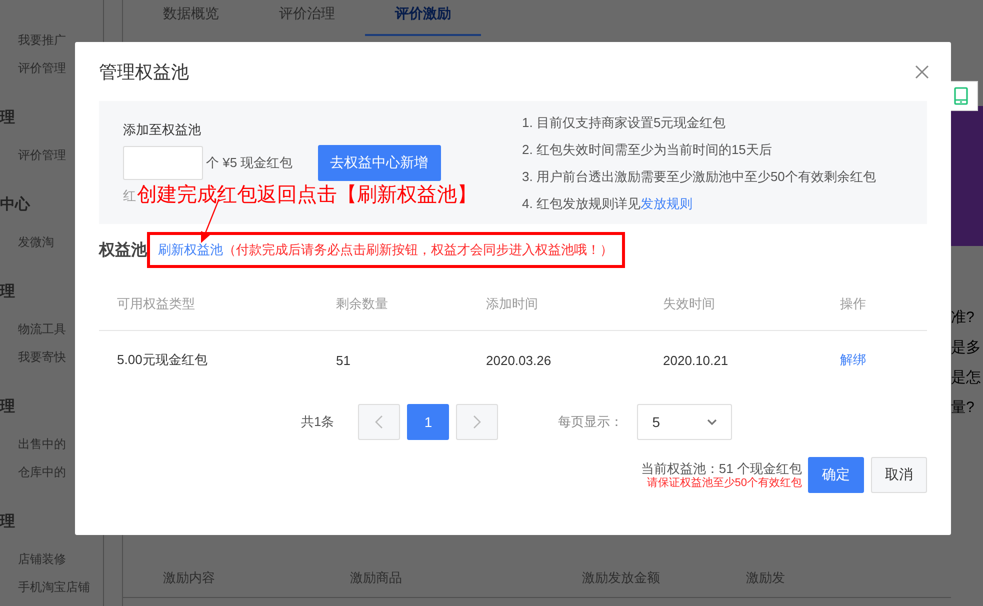 The width and height of the screenshot is (983, 606). I want to click on tab: 数据概览, so click(191, 18).